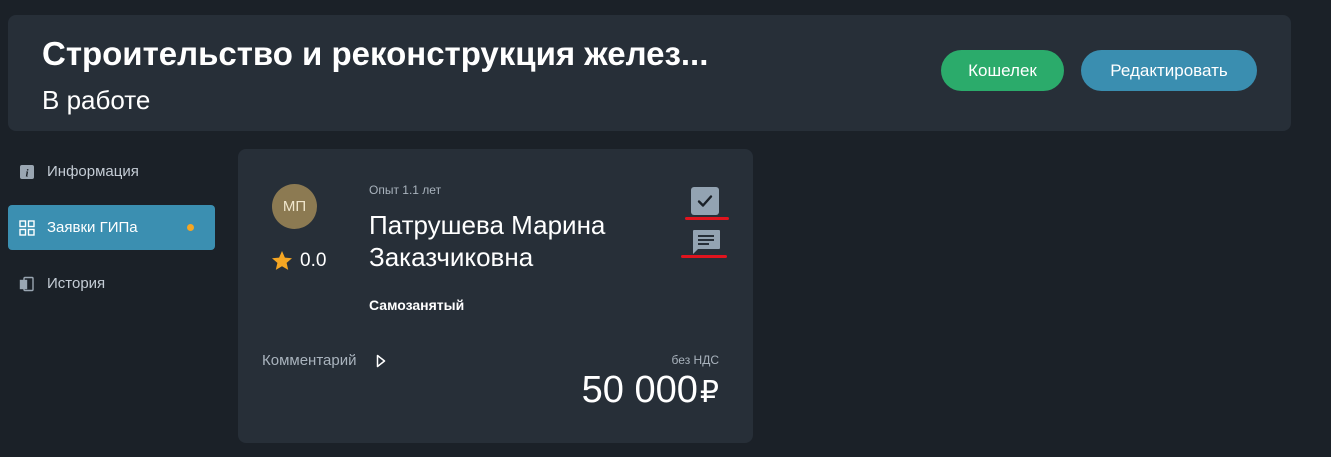  I want to click on comment-toggle: Комментарий, so click(324, 360).